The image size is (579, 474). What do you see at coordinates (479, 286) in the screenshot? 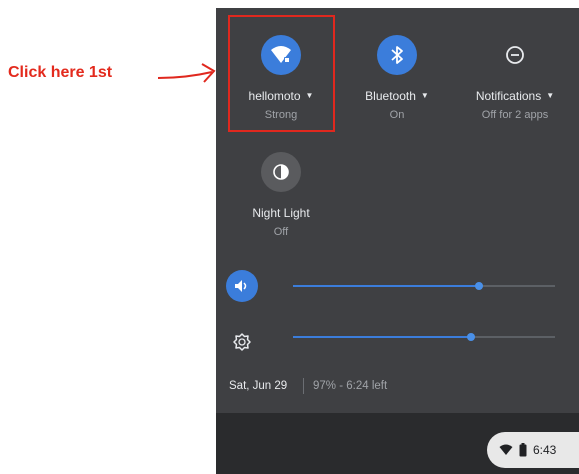
I see `volume-slider-thumb` at bounding box center [479, 286].